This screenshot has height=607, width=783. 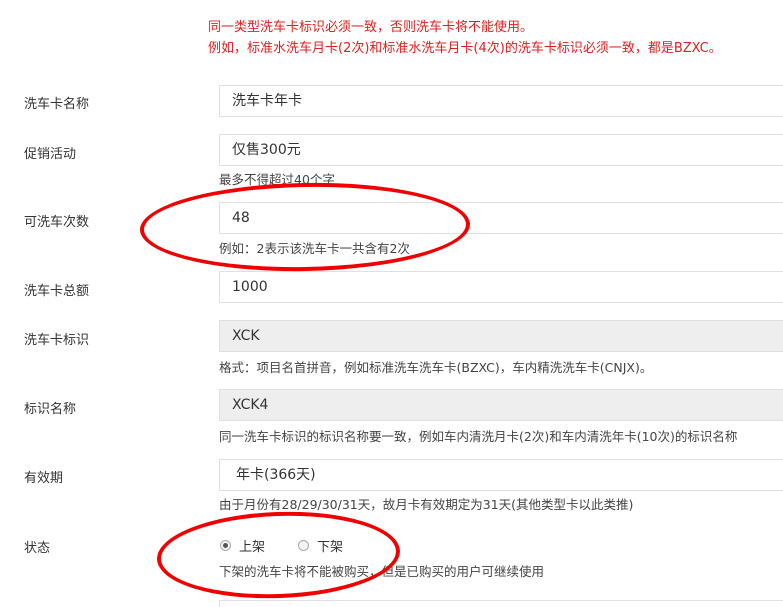 What do you see at coordinates (371, 27) in the screenshot?
I see `notice-line-1: 同一类型洗车卡标识必须一致，否则洗车卡将不能使用。` at bounding box center [371, 27].